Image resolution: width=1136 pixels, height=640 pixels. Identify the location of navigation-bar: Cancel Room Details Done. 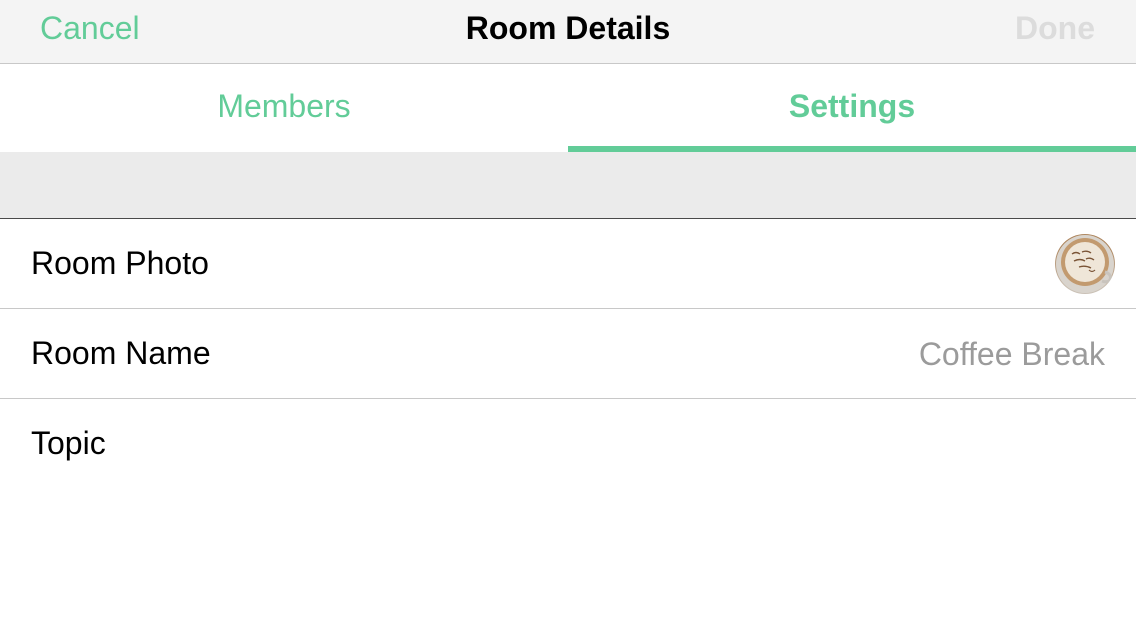
(568, 32).